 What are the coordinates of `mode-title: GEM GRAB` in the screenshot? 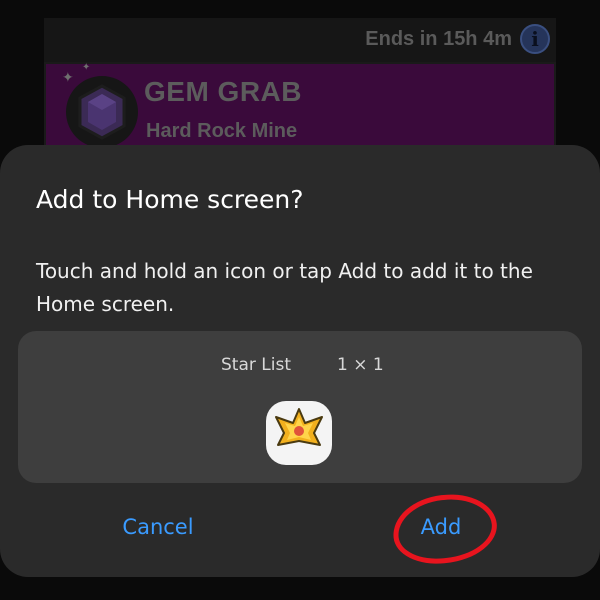 It's located at (223, 91).